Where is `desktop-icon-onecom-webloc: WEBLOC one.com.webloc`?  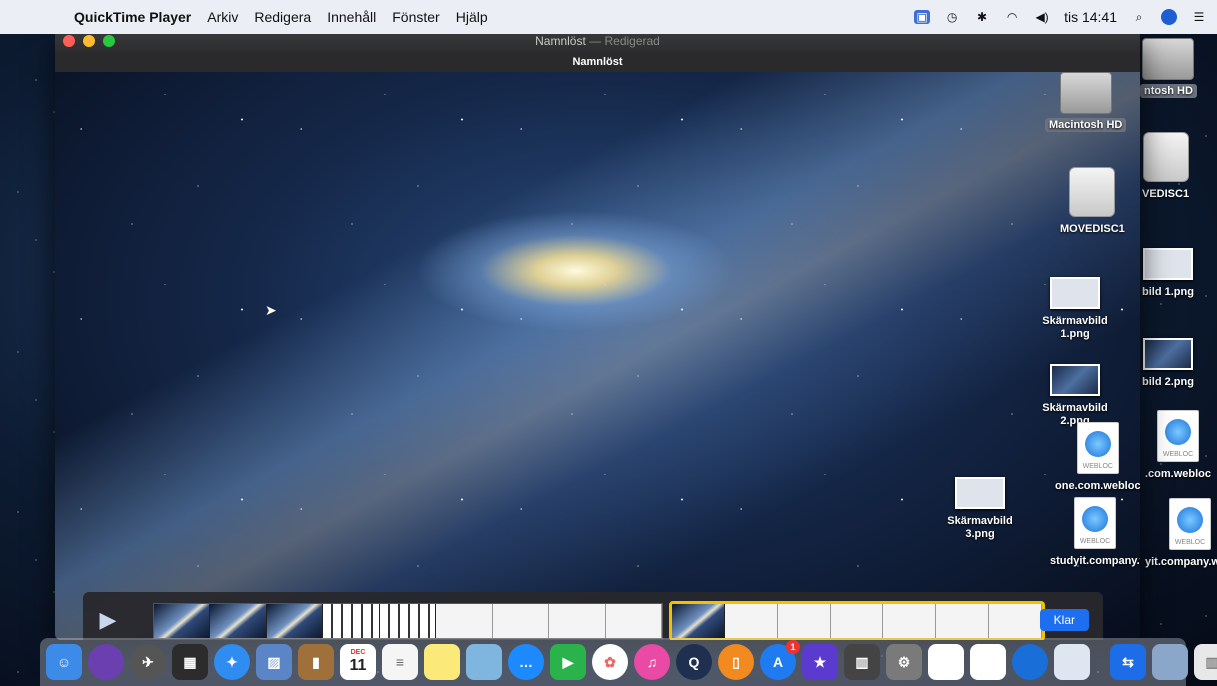 desktop-icon-onecom-webloc: WEBLOC one.com.webloc is located at coordinates (1097, 457).